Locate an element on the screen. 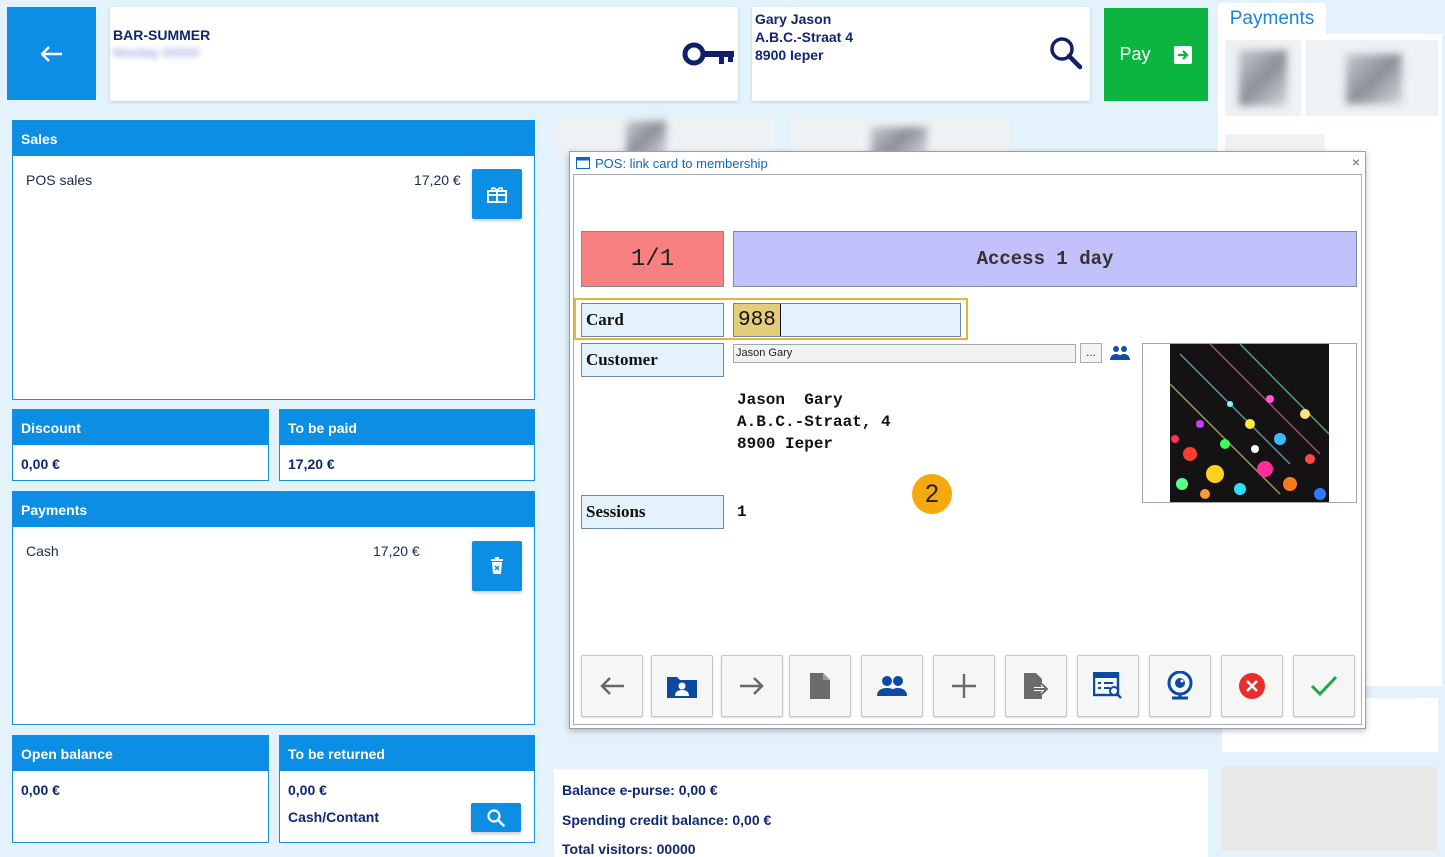 The image size is (1445, 857). sales-item-label: POS sales is located at coordinates (59, 180).